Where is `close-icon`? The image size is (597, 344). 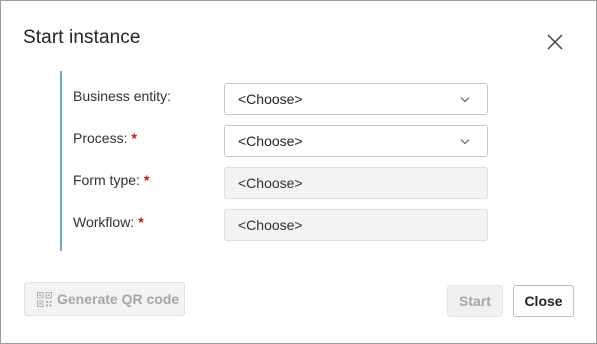
close-icon is located at coordinates (555, 42).